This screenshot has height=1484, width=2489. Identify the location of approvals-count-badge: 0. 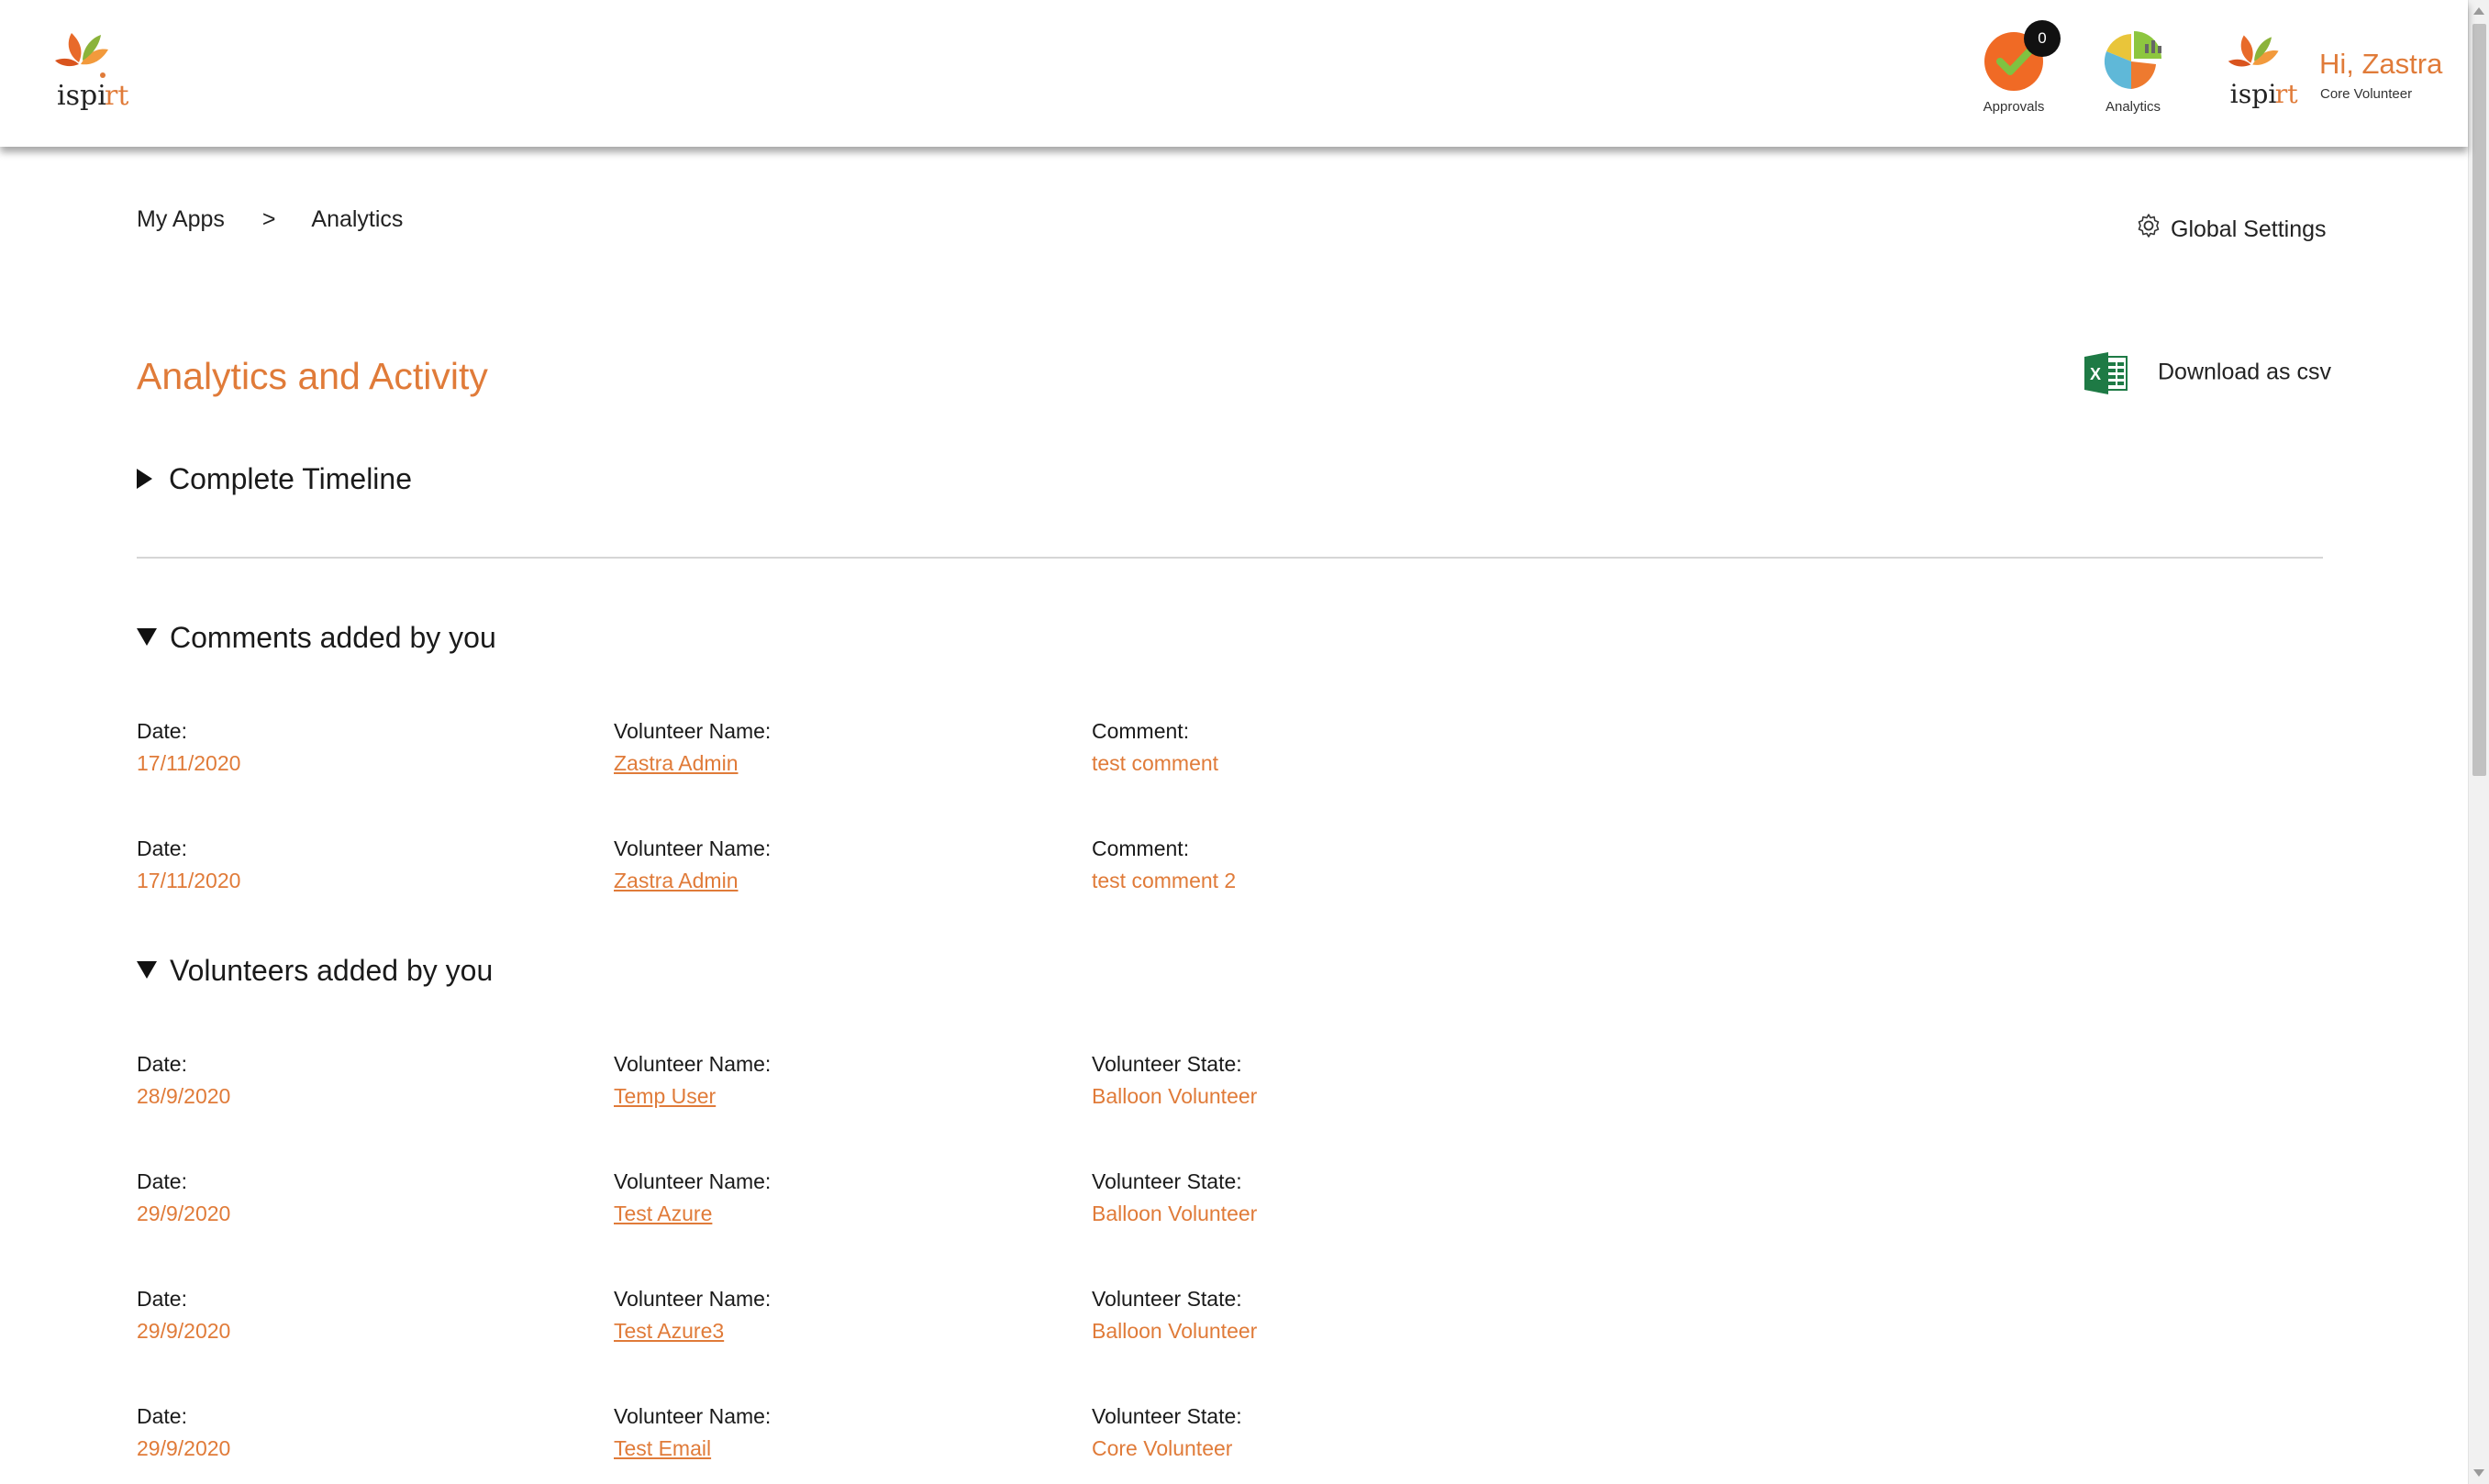
(2043, 38).